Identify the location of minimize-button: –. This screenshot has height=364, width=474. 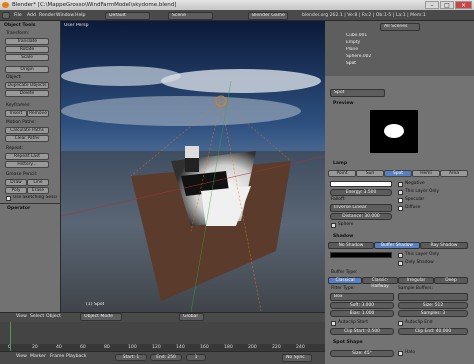
(432, 5).